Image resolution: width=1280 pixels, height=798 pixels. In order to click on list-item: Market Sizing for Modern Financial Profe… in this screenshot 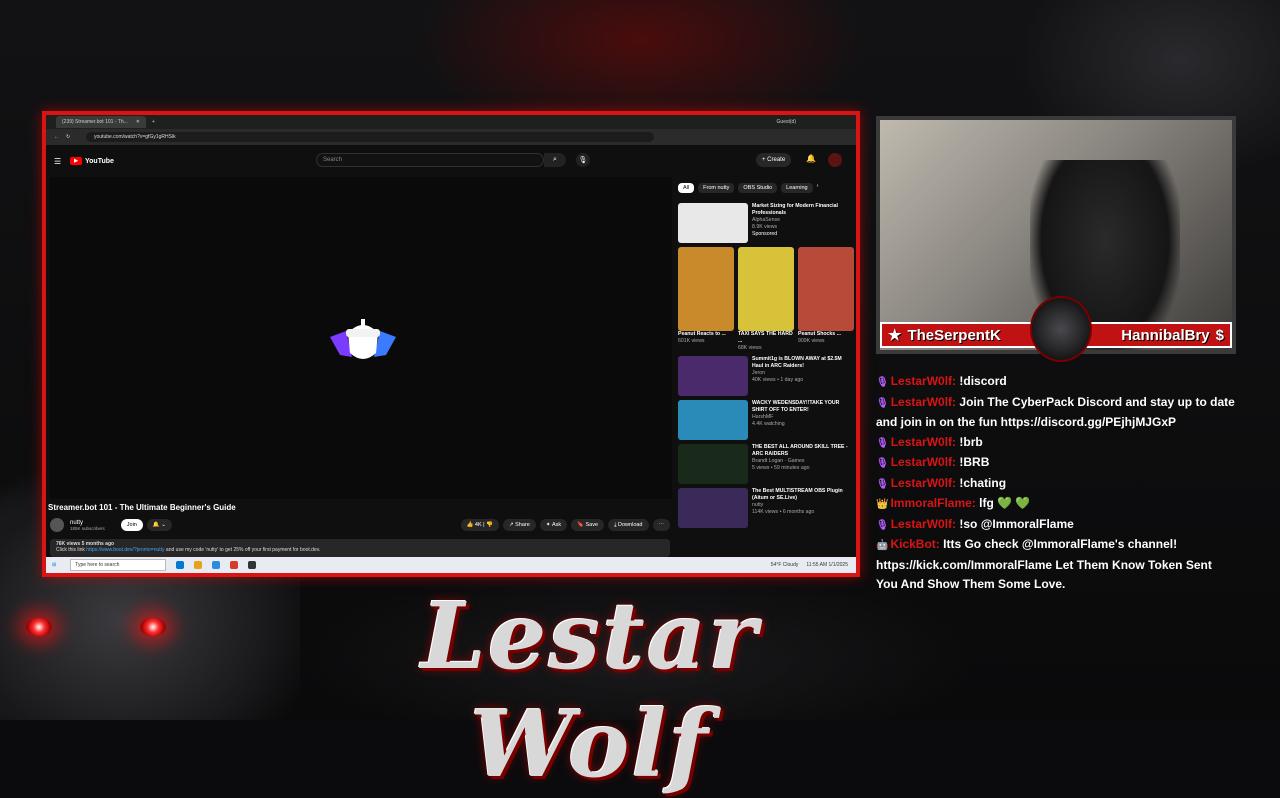, I will do `click(766, 223)`.